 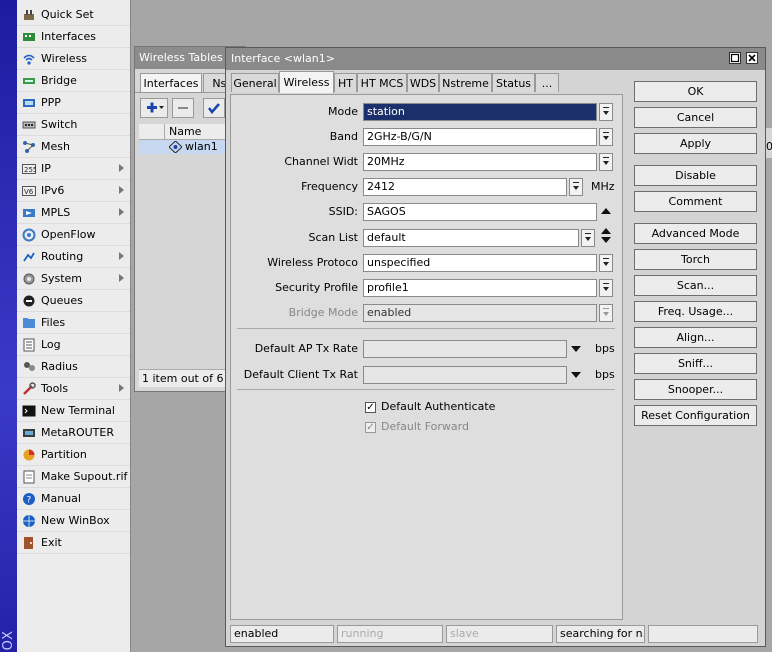 I want to click on sidebar-item-label: Mesh, so click(x=55, y=146).